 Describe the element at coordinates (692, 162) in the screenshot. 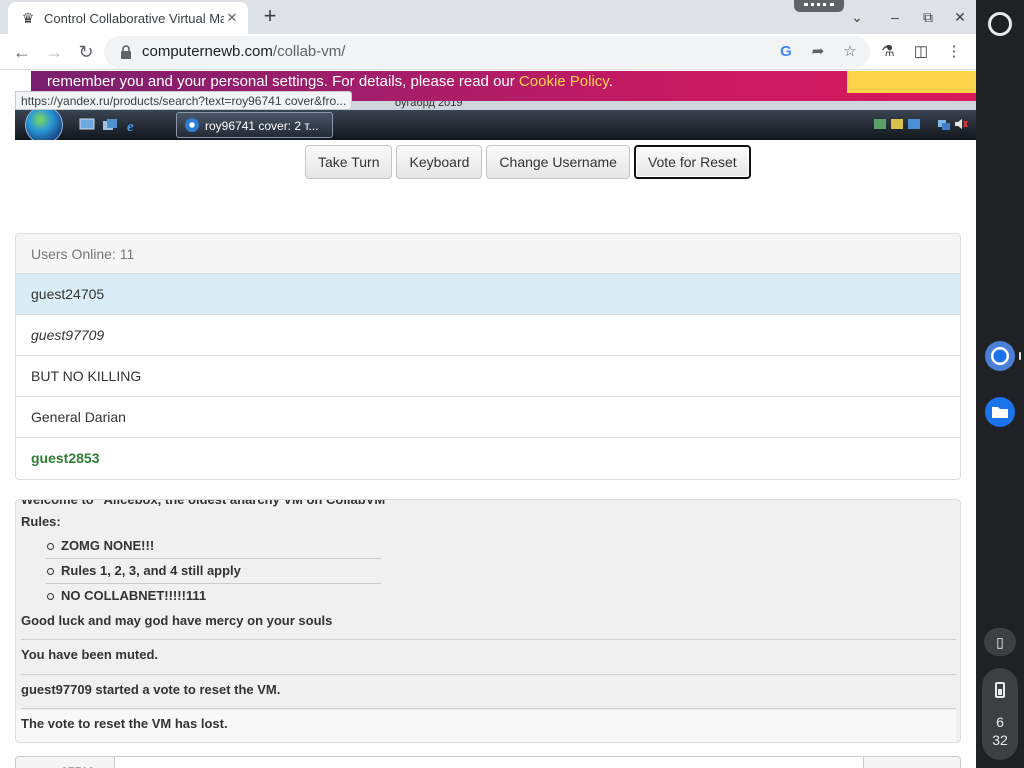

I see `vote-for-reset-button: Vote for Reset` at that location.